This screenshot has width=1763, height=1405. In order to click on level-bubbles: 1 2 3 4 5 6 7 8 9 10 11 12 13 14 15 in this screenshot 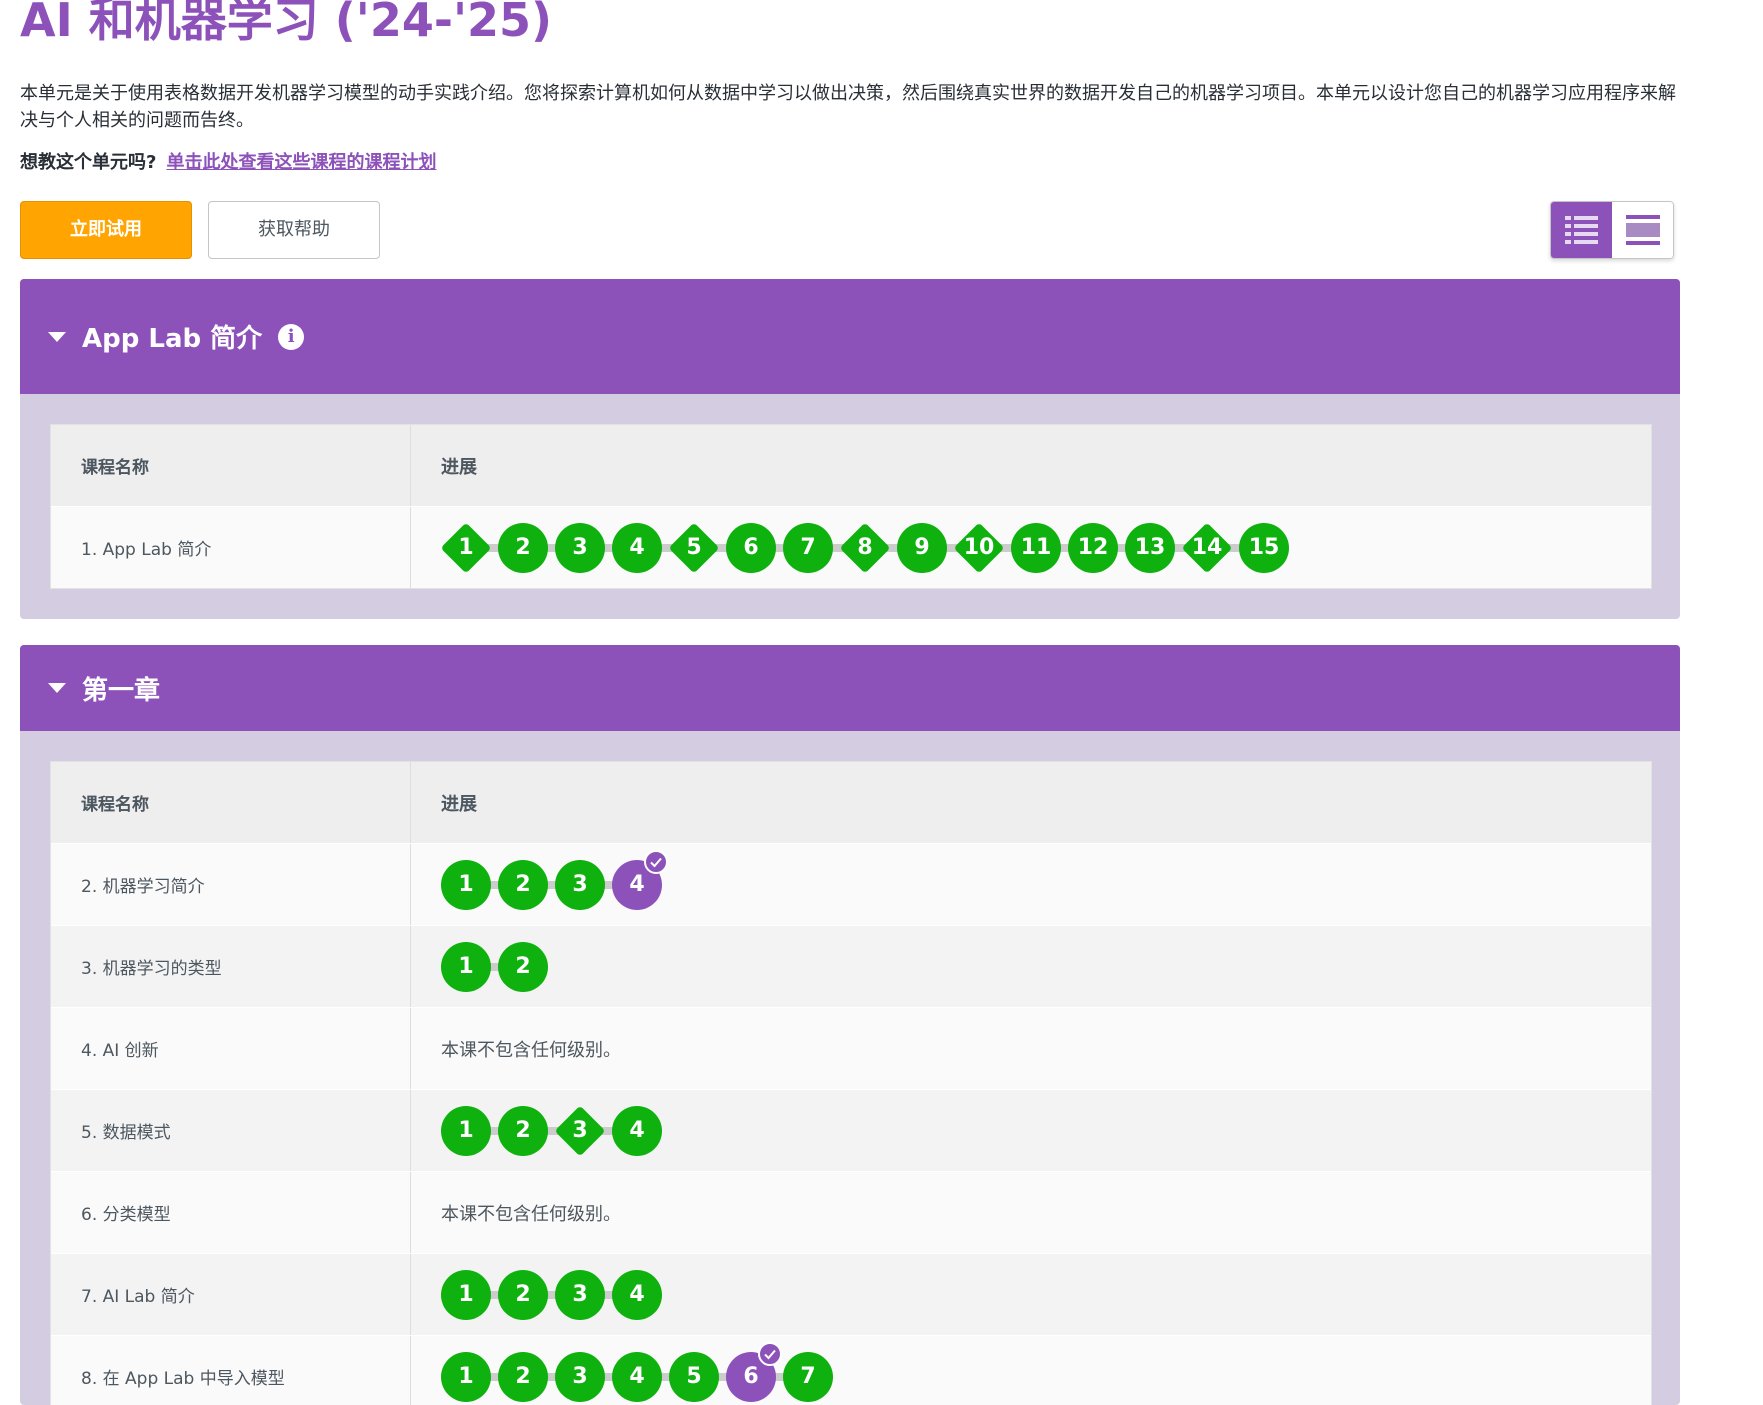, I will do `click(868, 547)`.